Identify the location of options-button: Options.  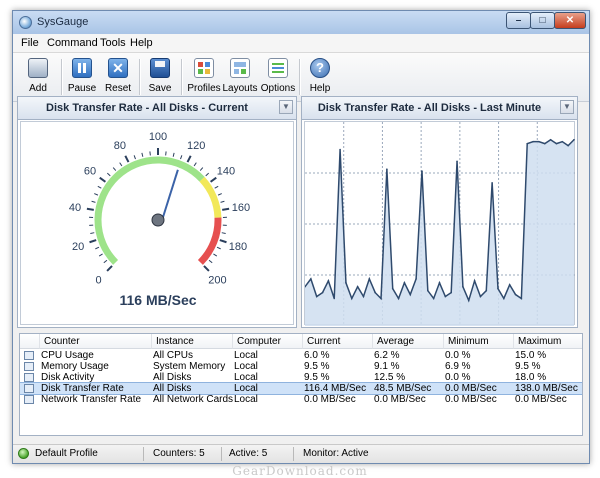
(278, 77).